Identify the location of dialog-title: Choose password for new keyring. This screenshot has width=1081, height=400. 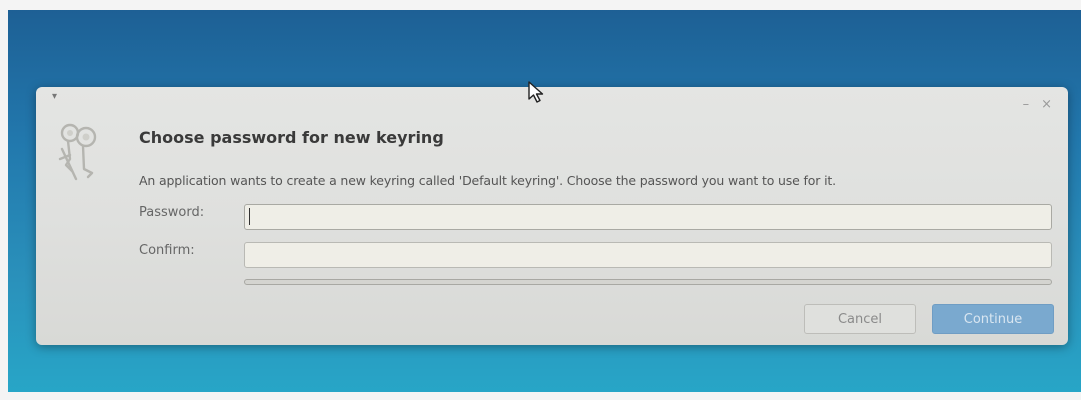
(291, 137).